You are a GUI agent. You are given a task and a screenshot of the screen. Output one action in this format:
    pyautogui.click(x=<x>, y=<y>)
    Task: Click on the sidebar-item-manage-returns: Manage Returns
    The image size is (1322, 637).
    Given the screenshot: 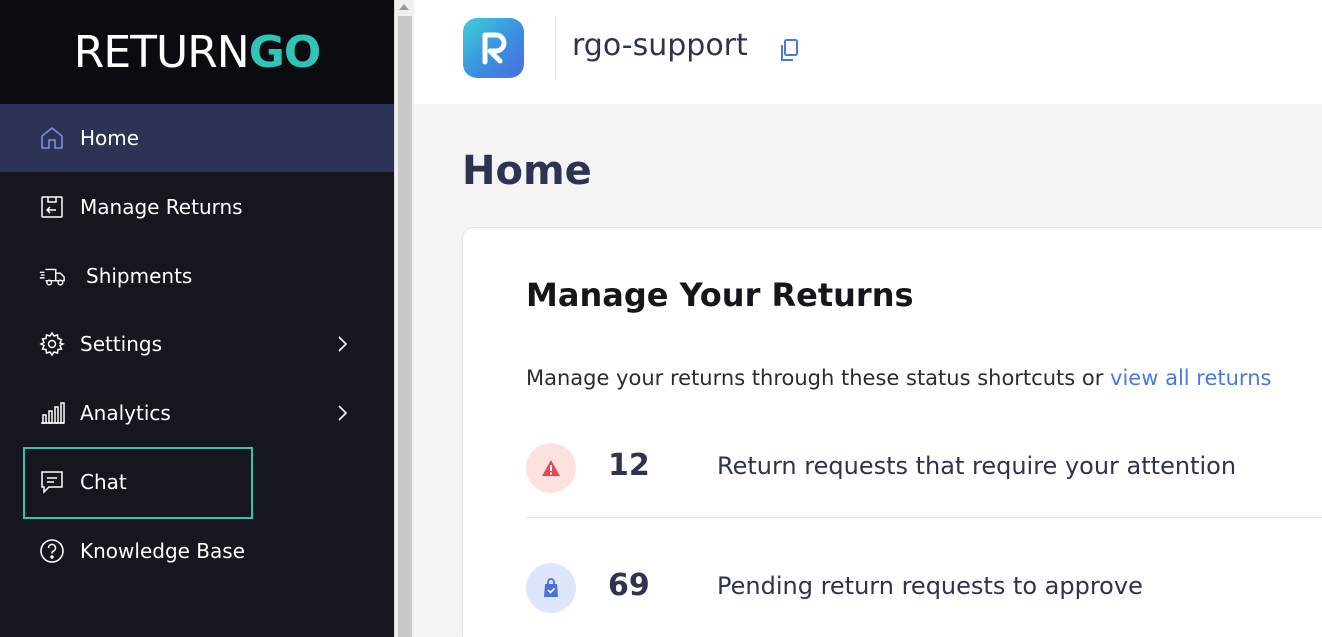 What is the action you would take?
    pyautogui.click(x=197, y=207)
    